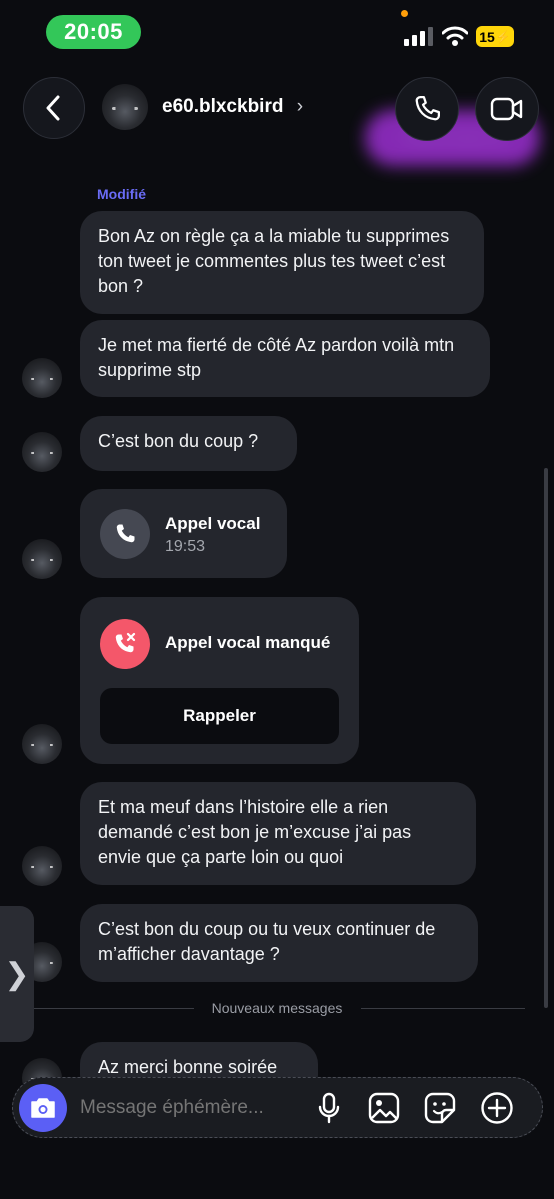  What do you see at coordinates (277, 1008) in the screenshot?
I see `new-messages-divider: Nouveaux messages` at bounding box center [277, 1008].